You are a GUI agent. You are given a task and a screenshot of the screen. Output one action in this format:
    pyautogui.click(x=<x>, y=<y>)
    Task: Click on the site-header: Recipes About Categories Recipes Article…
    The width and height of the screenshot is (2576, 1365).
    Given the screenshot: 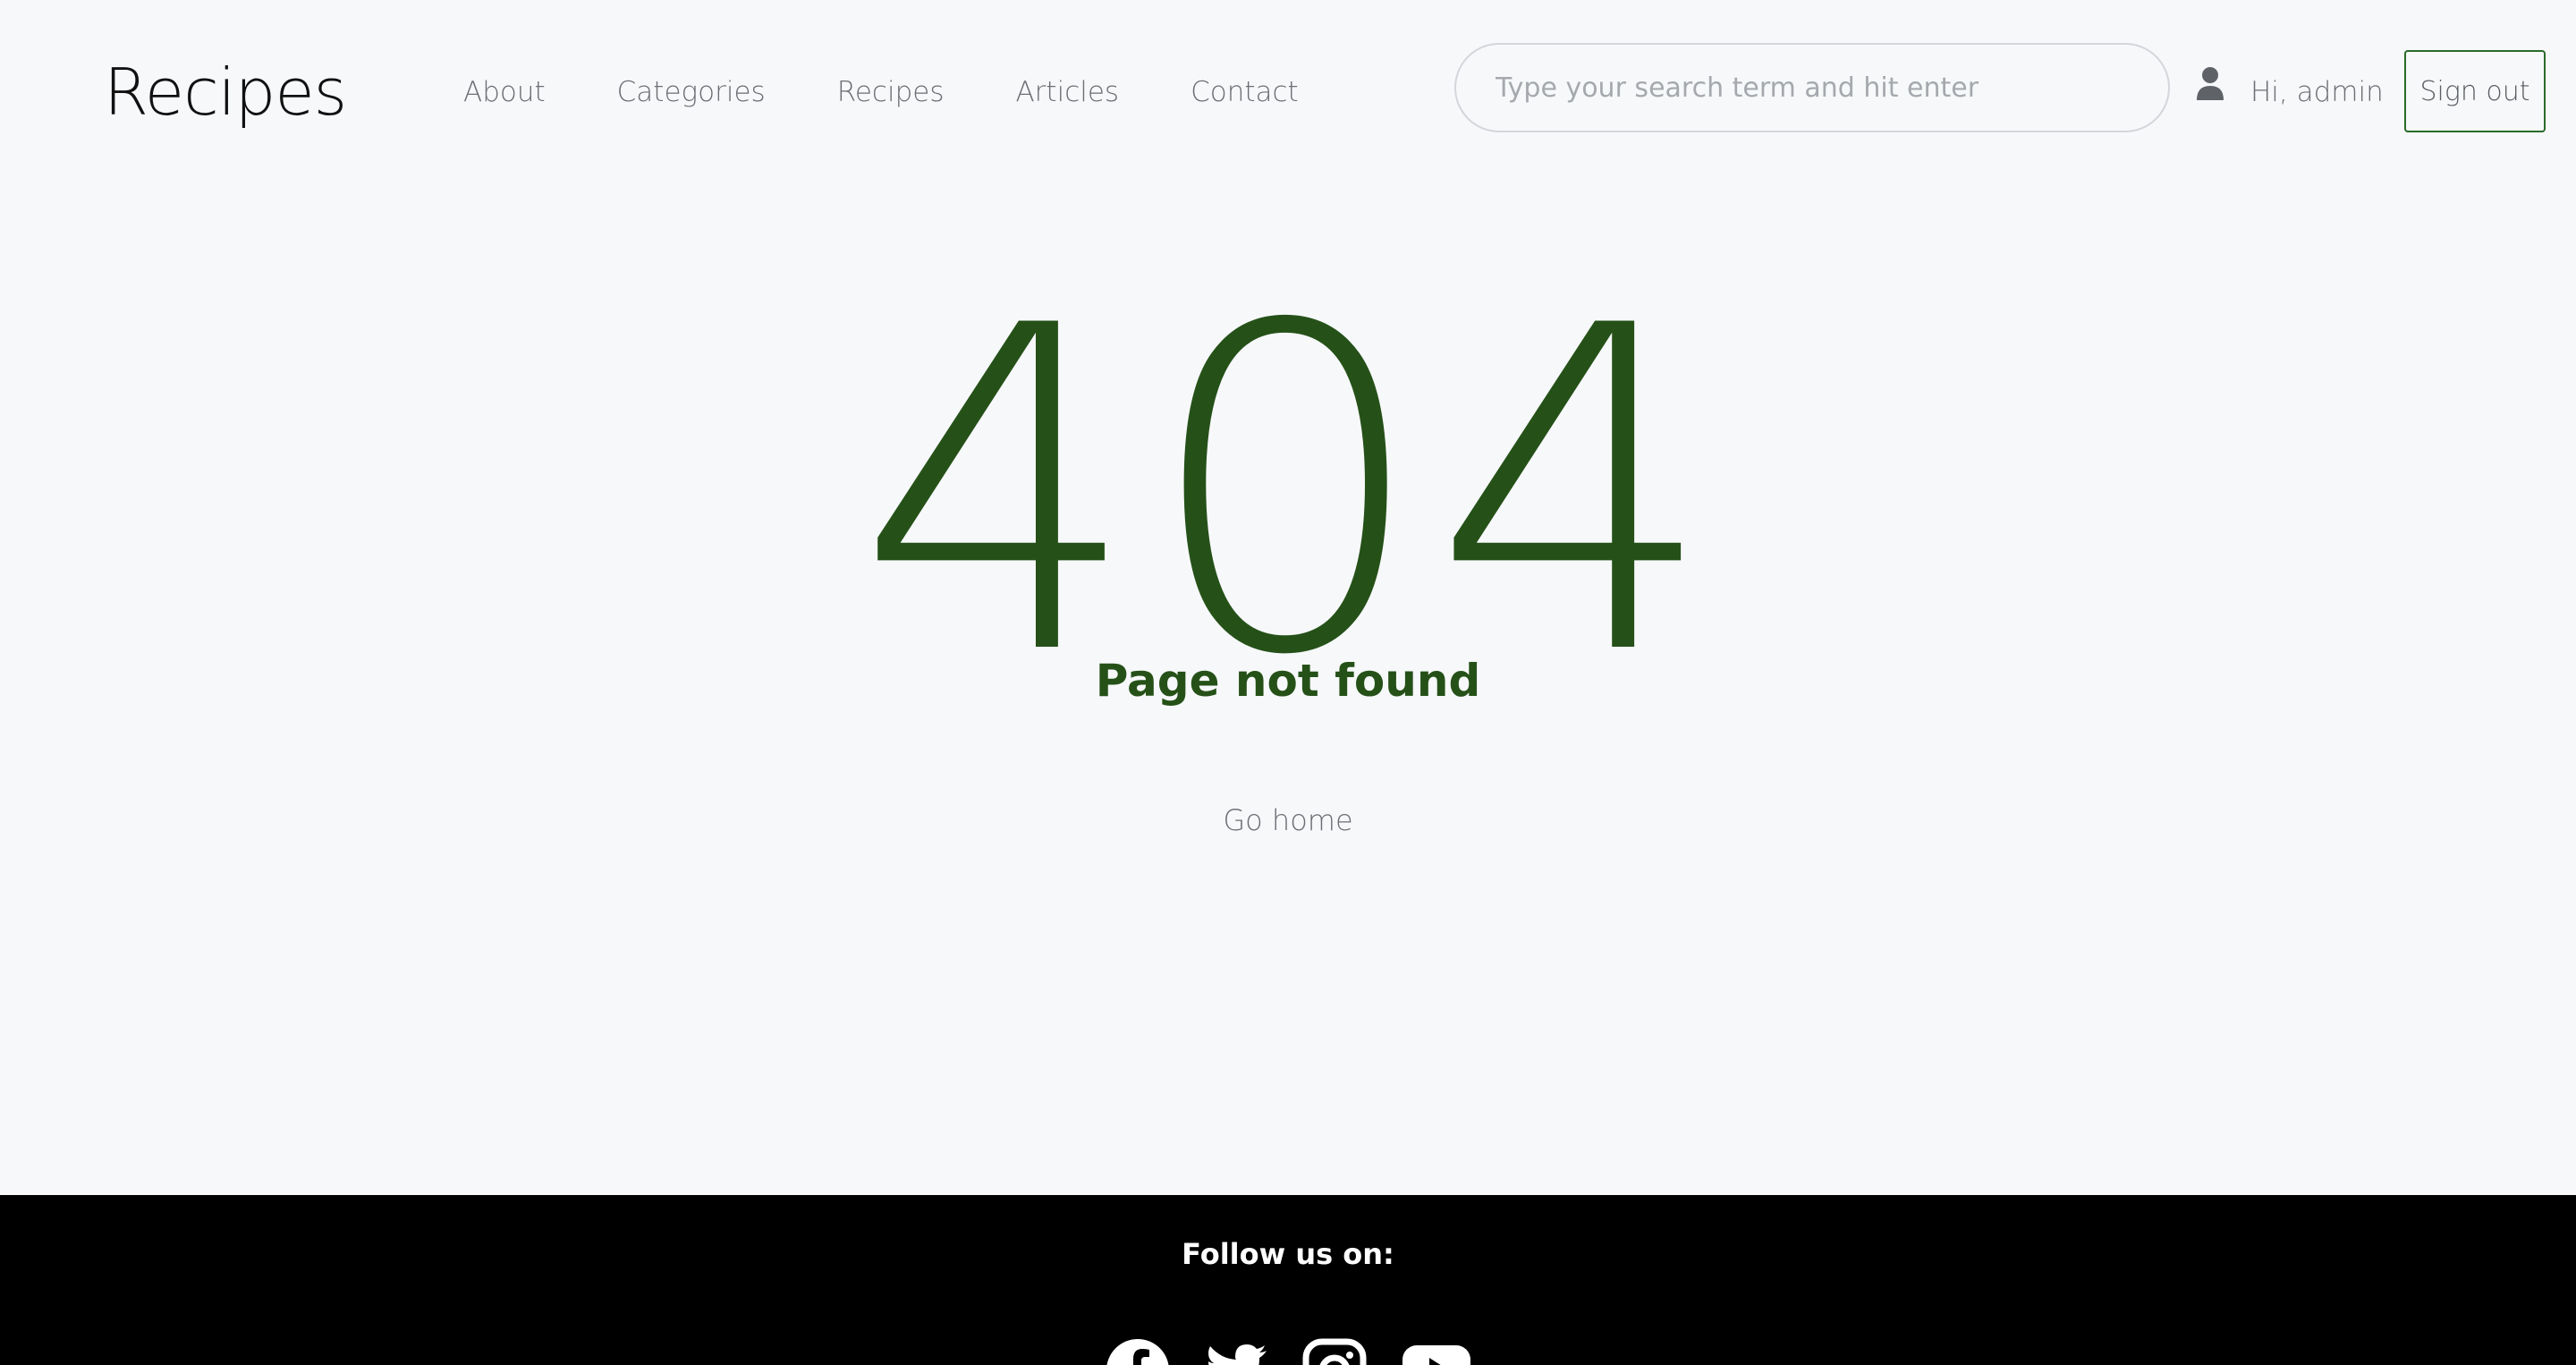 What is the action you would take?
    pyautogui.click(x=1288, y=89)
    